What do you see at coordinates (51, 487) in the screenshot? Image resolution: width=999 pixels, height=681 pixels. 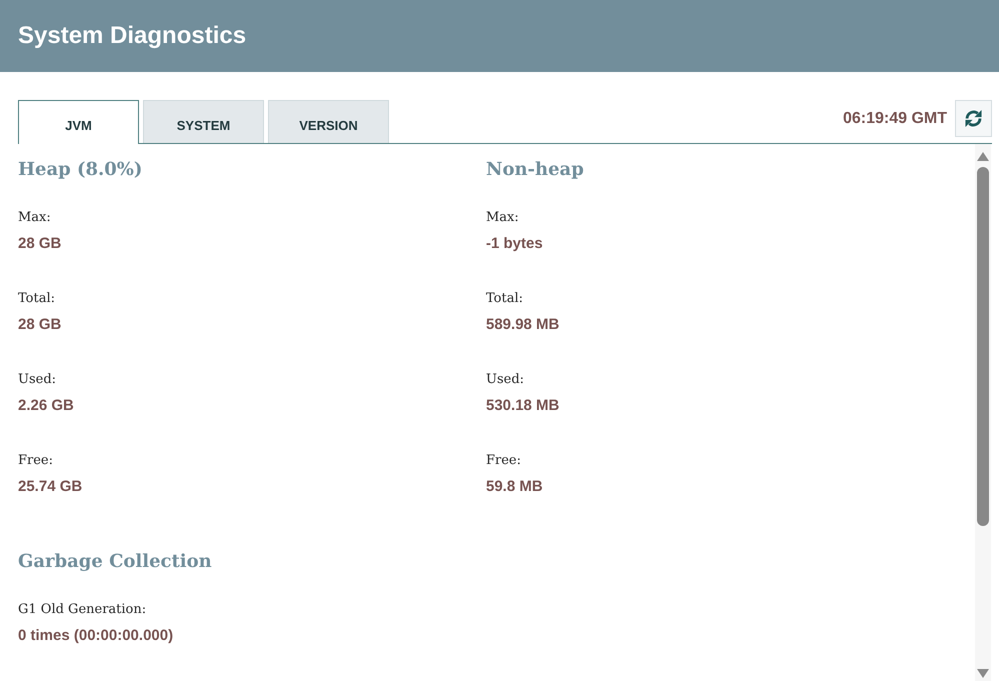 I see `stat-value: 25.74 GB` at bounding box center [51, 487].